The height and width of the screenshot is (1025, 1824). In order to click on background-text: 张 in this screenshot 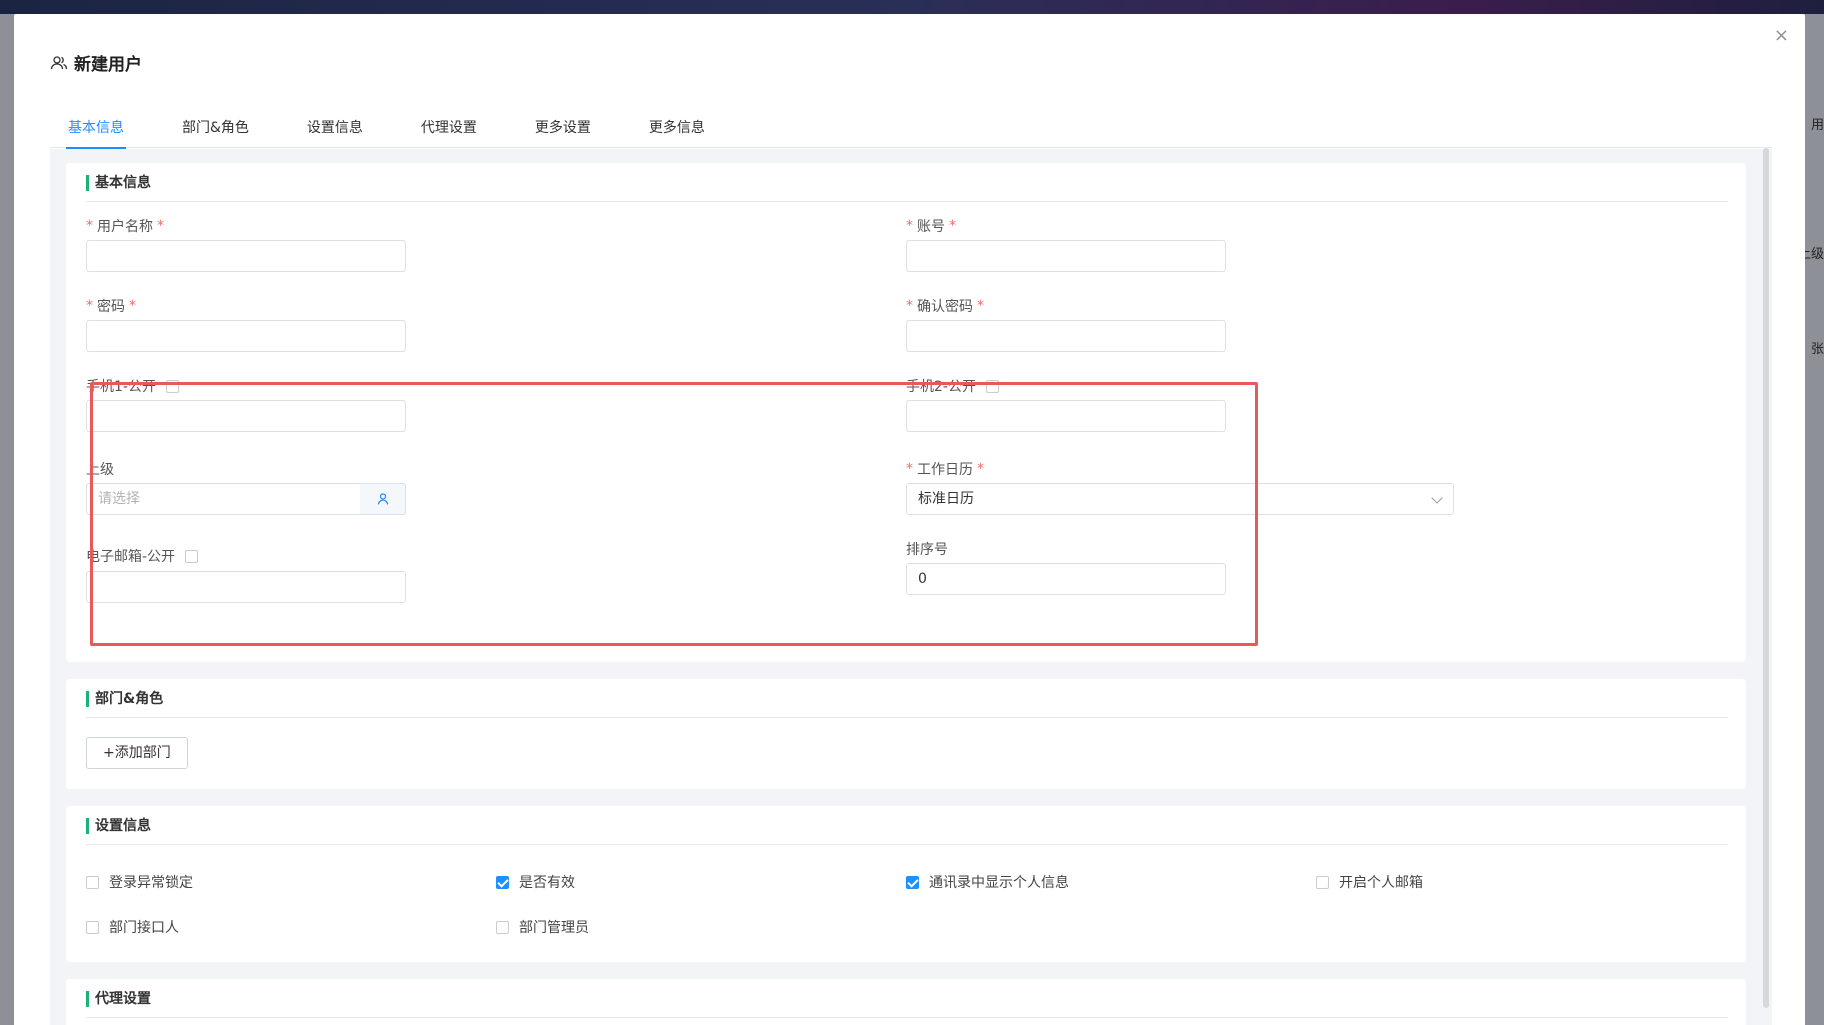, I will do `click(1817, 349)`.